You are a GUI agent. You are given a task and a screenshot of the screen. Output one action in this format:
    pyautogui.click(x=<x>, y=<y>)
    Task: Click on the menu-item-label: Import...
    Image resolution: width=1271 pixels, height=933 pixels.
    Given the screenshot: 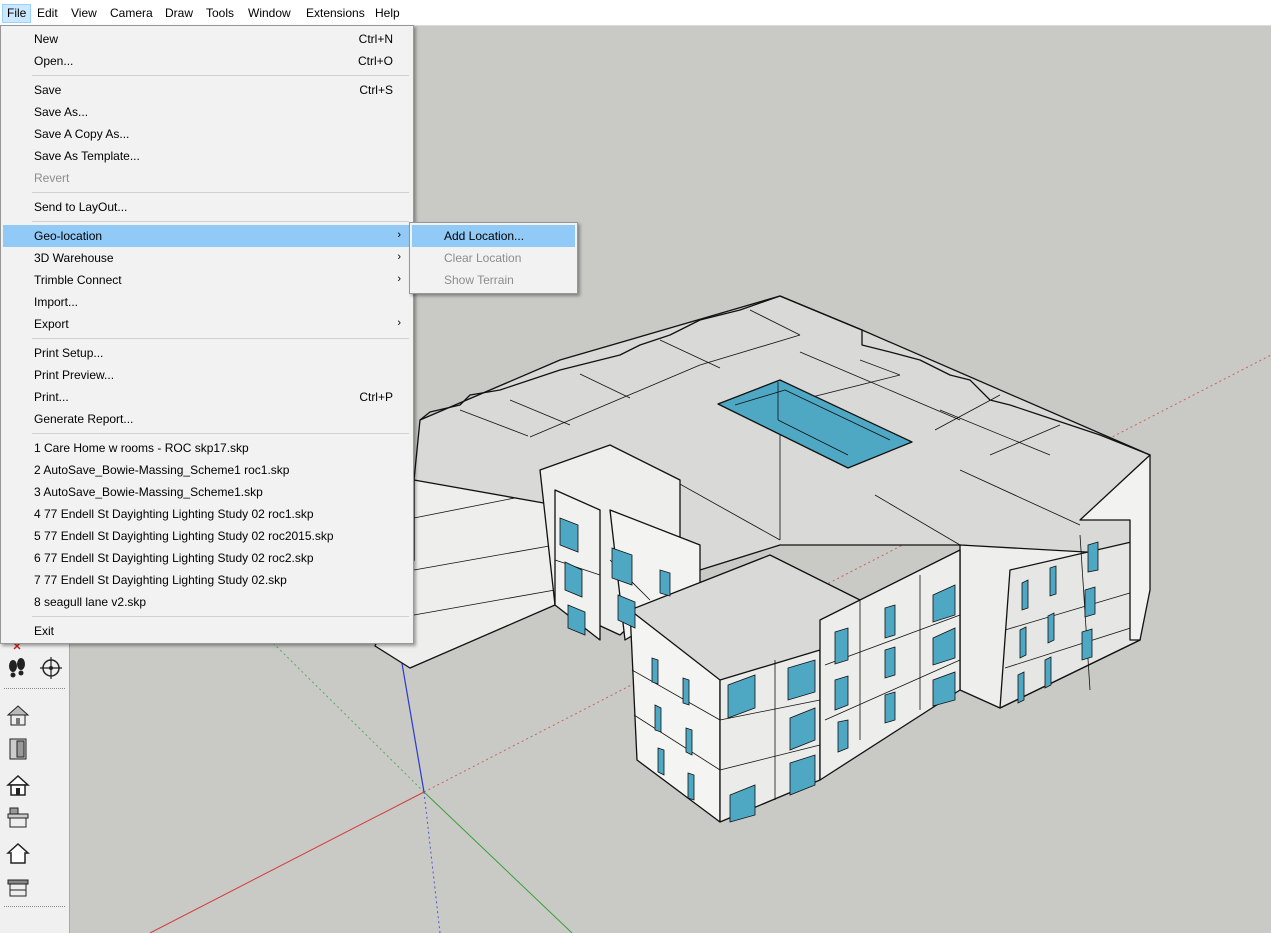 What is the action you would take?
    pyautogui.click(x=56, y=302)
    